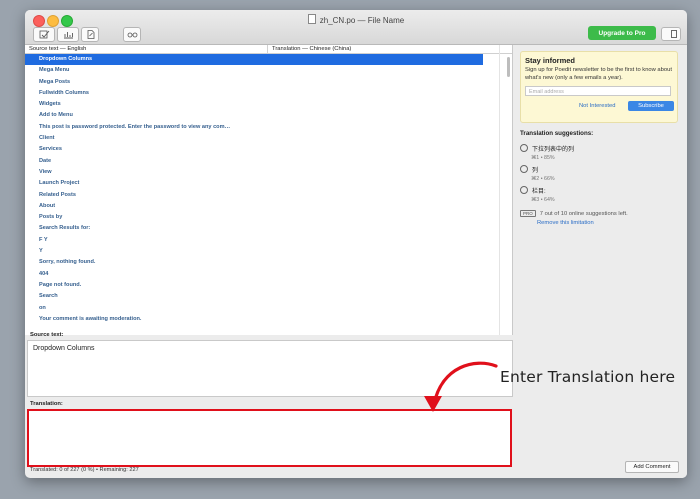 This screenshot has width=700, height=499. What do you see at coordinates (588, 377) in the screenshot?
I see `annotation-text: Enter Translation here` at bounding box center [588, 377].